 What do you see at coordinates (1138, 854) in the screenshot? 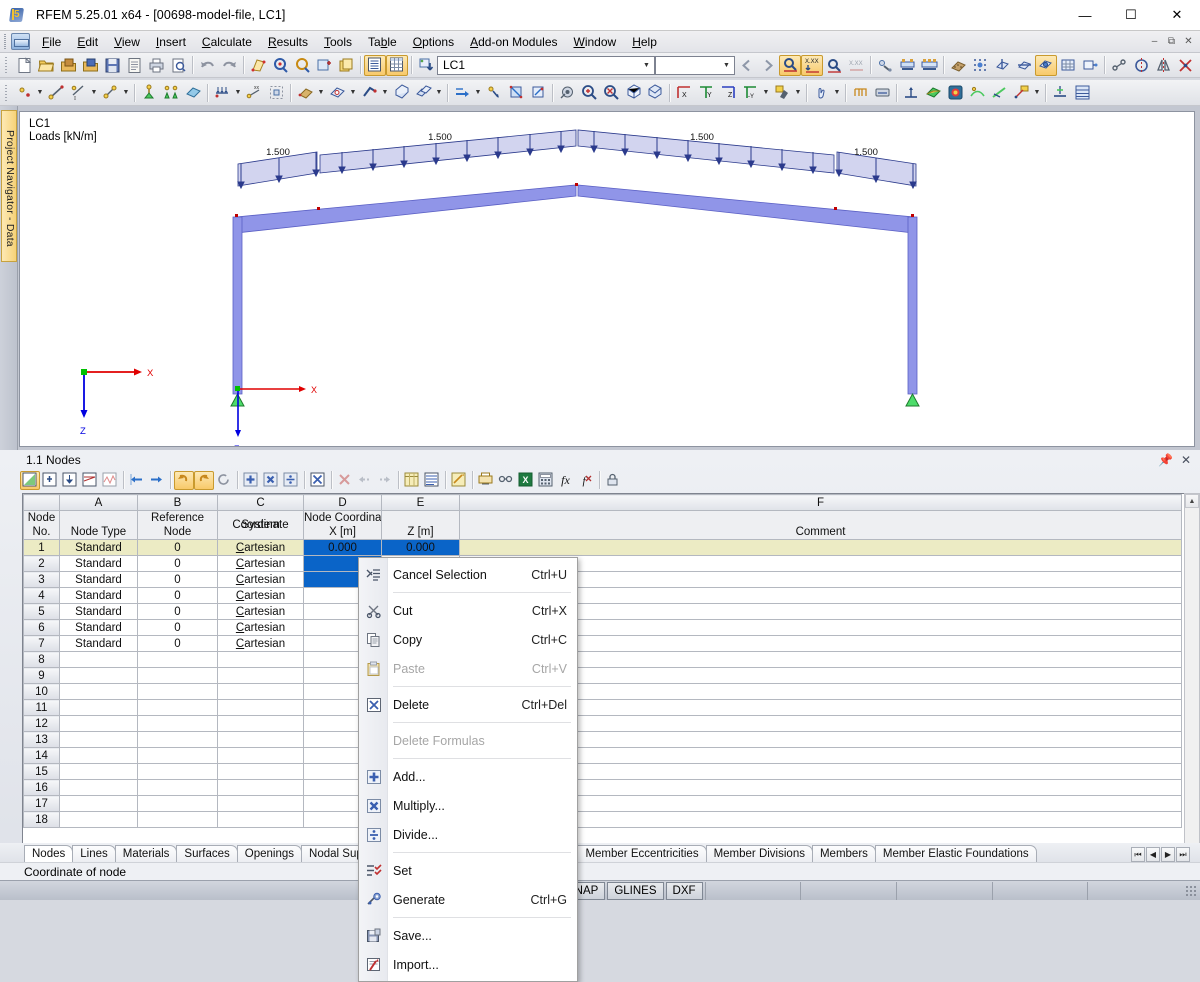
I see `tab-first-button: ⏮` at bounding box center [1138, 854].